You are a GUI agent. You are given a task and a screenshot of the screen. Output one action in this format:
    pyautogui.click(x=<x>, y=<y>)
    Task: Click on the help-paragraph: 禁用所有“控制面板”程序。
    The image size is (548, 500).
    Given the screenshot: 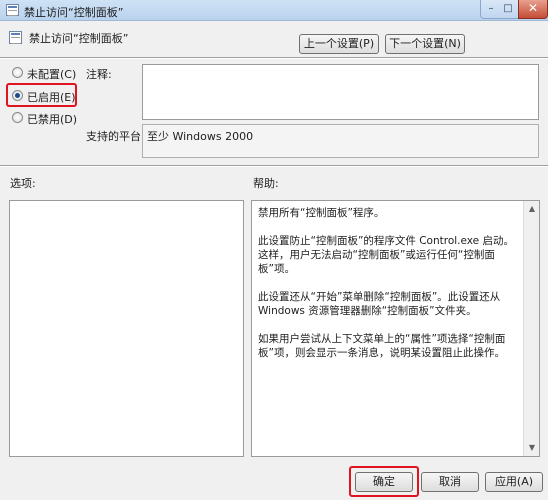 What is the action you would take?
    pyautogui.click(x=321, y=213)
    